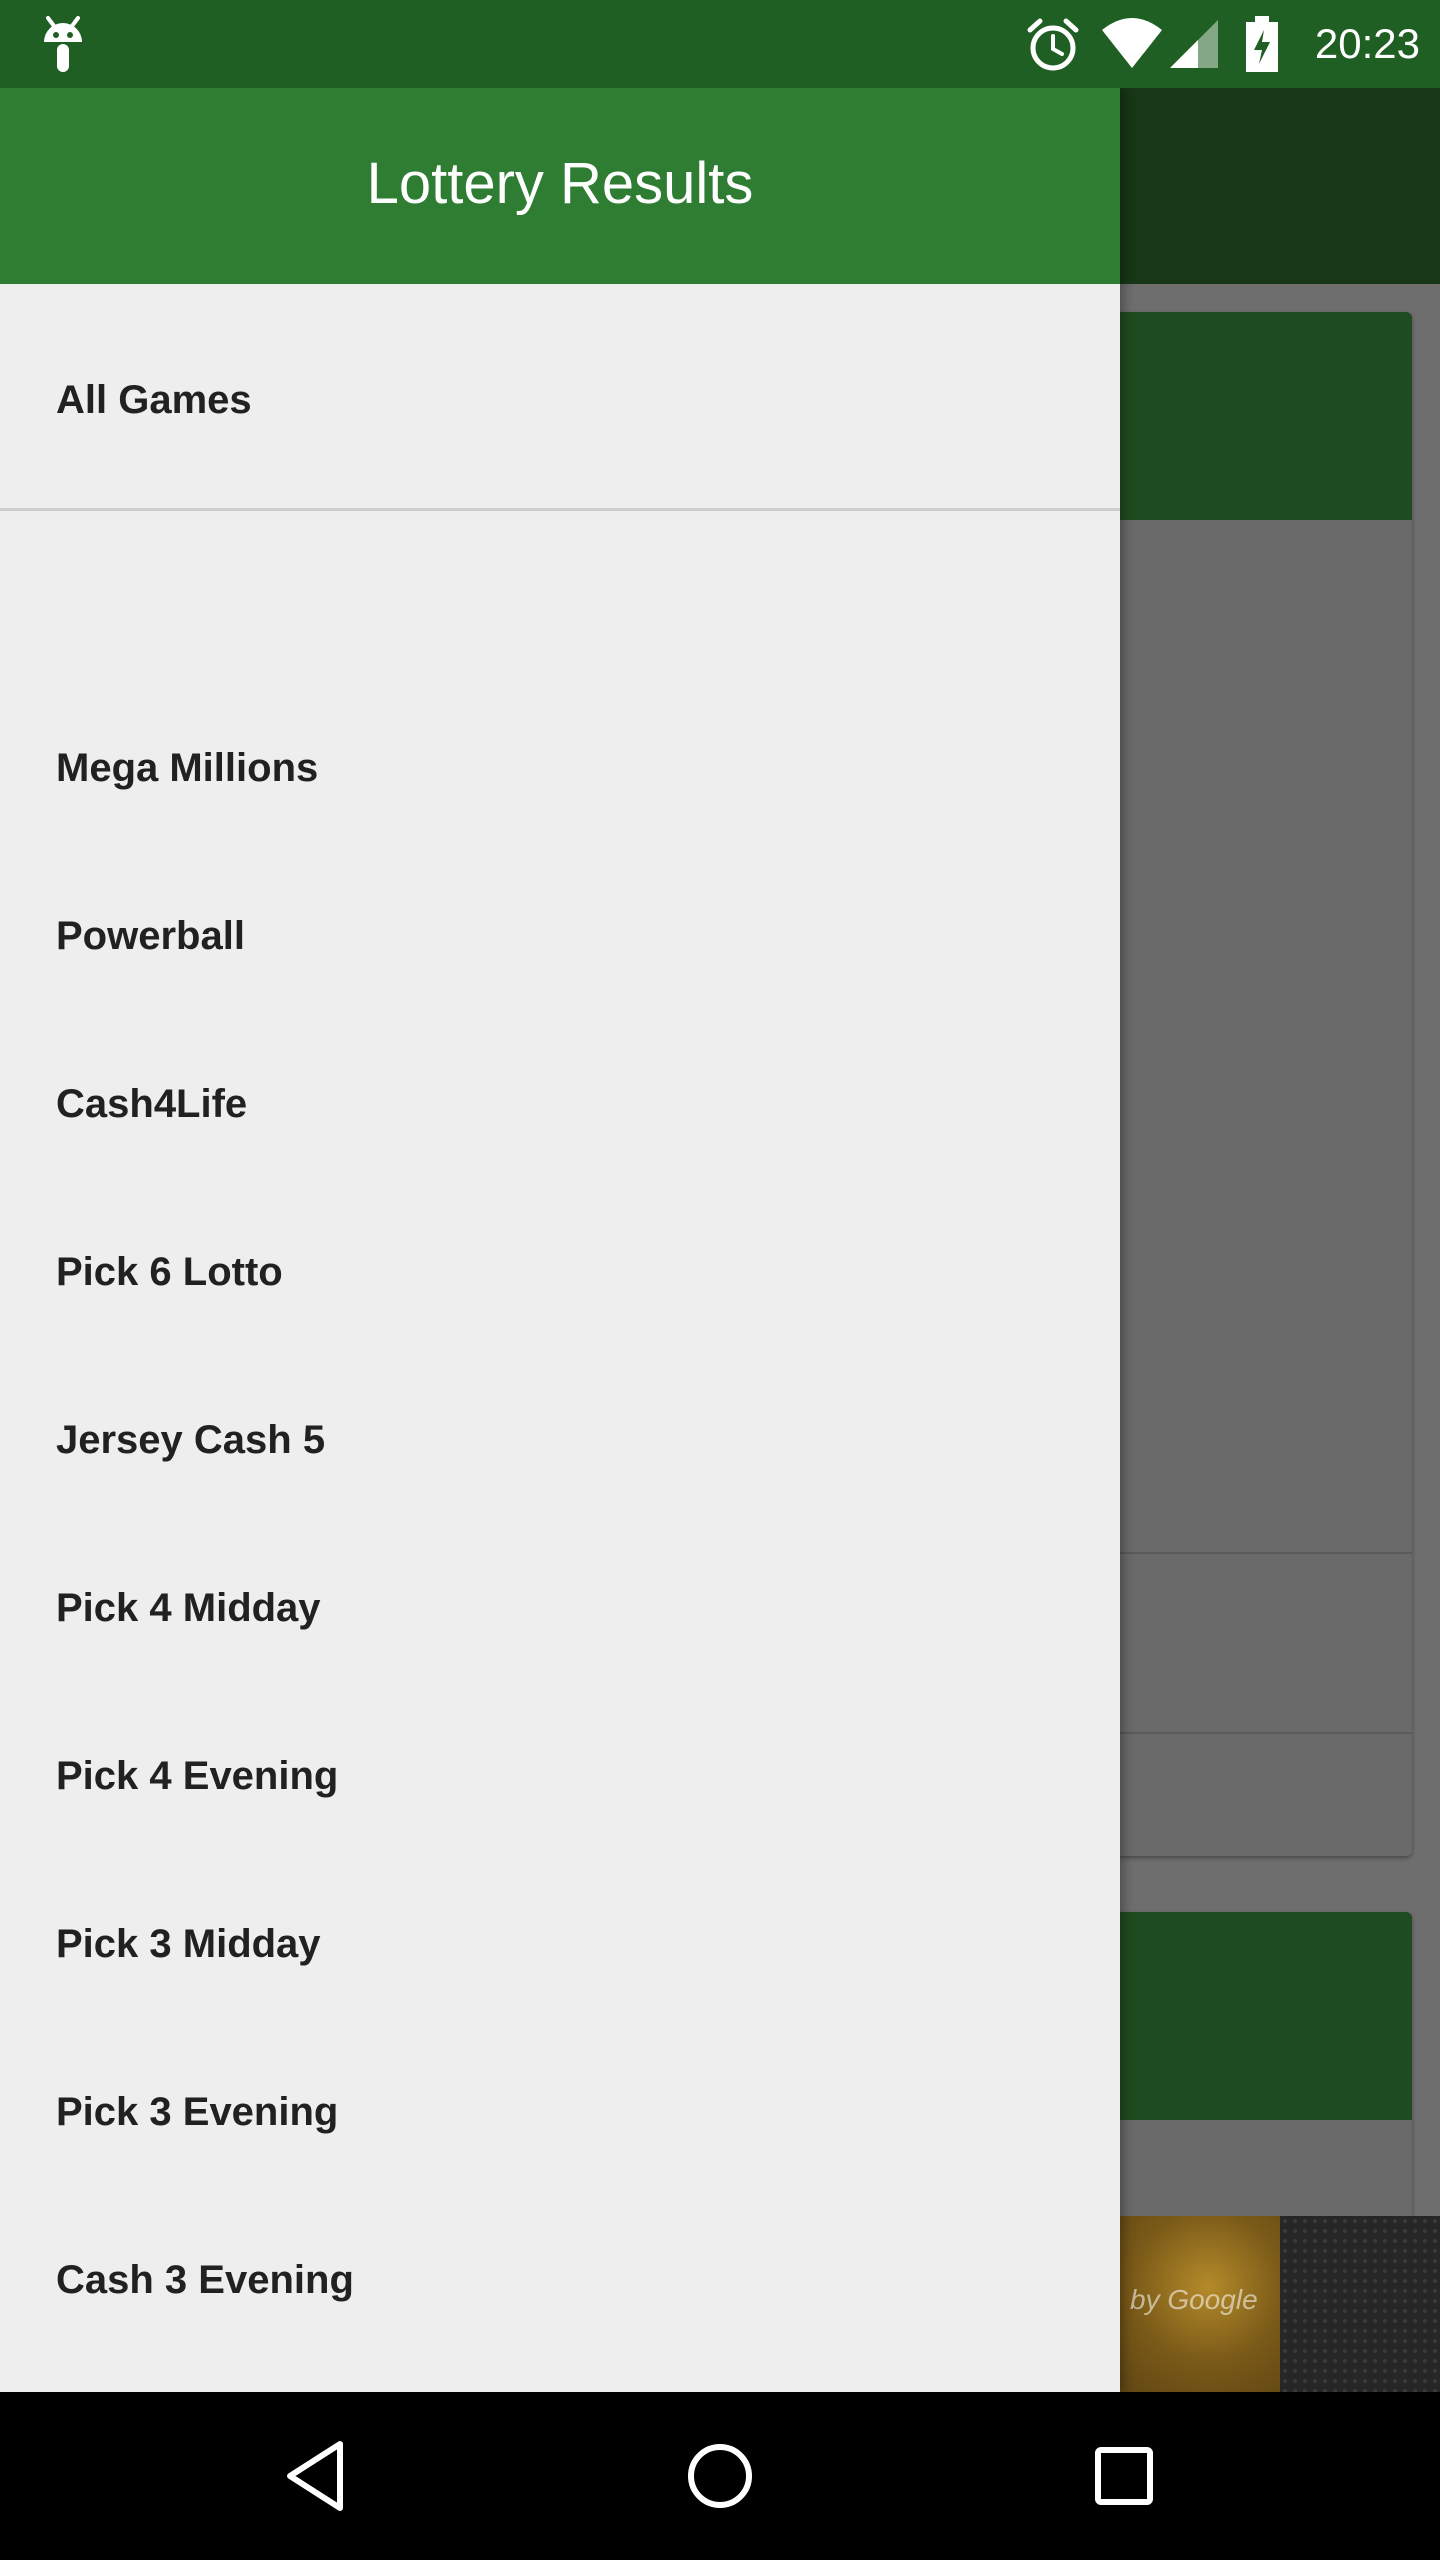  I want to click on status-bar: 20:23, so click(720, 44).